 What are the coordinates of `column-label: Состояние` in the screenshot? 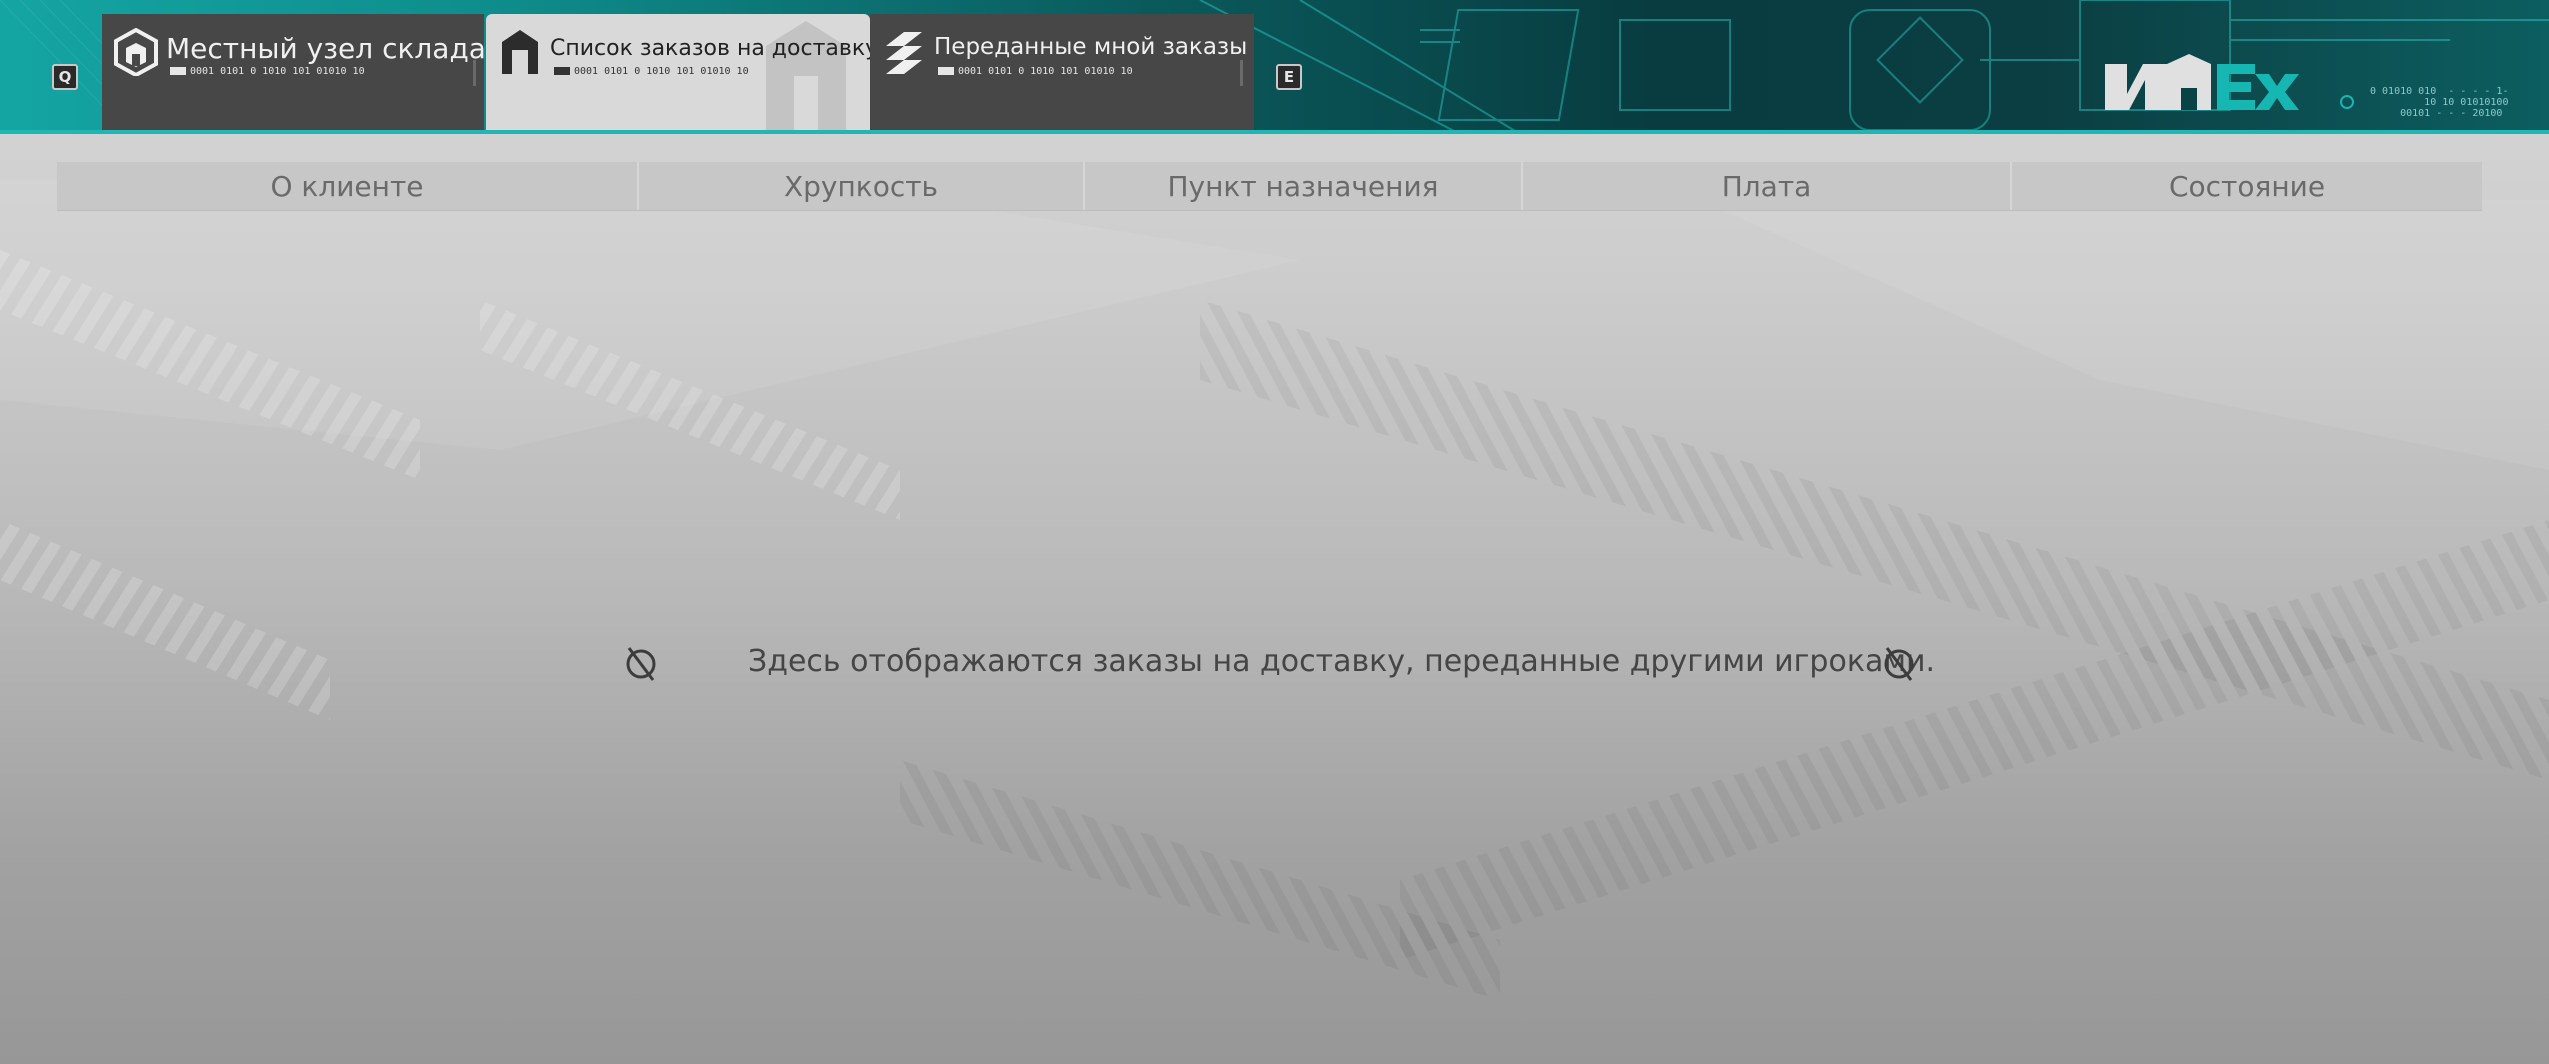 It's located at (2247, 186).